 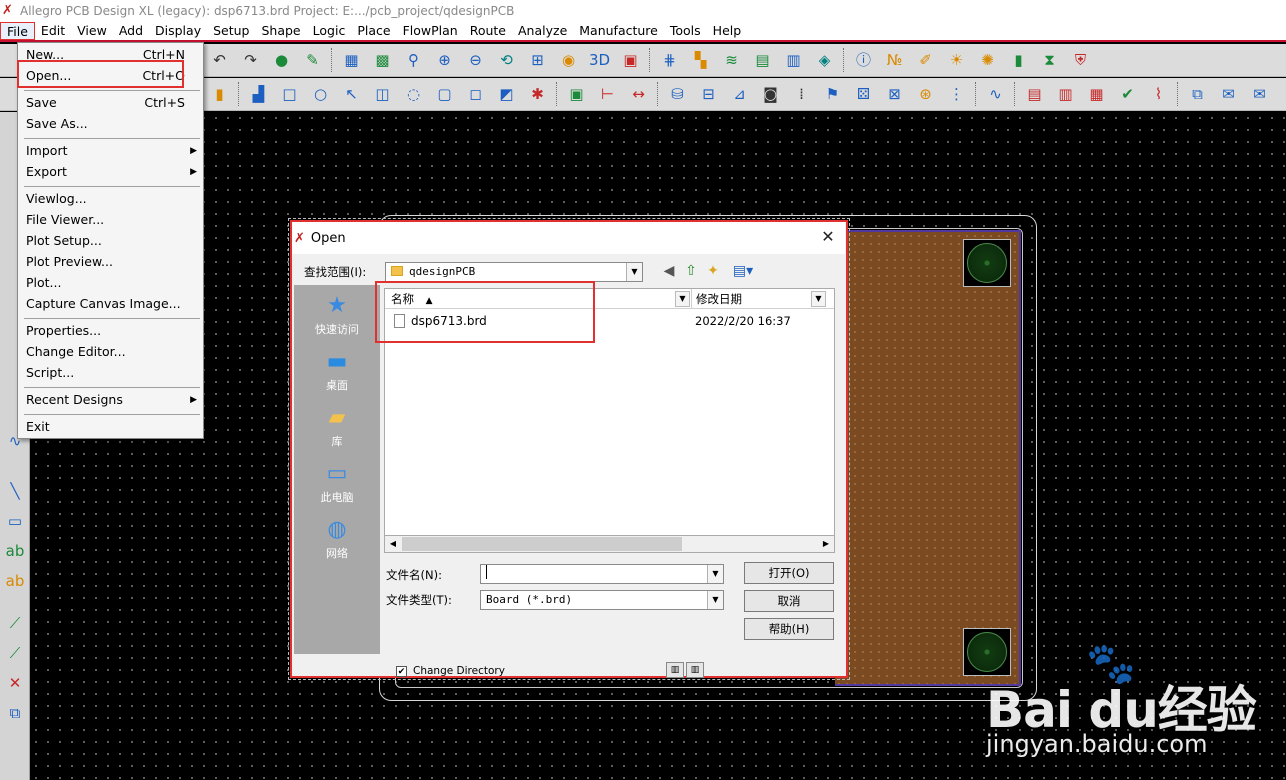 What do you see at coordinates (445, 60) in the screenshot?
I see `zoom-in-icon: ⊕` at bounding box center [445, 60].